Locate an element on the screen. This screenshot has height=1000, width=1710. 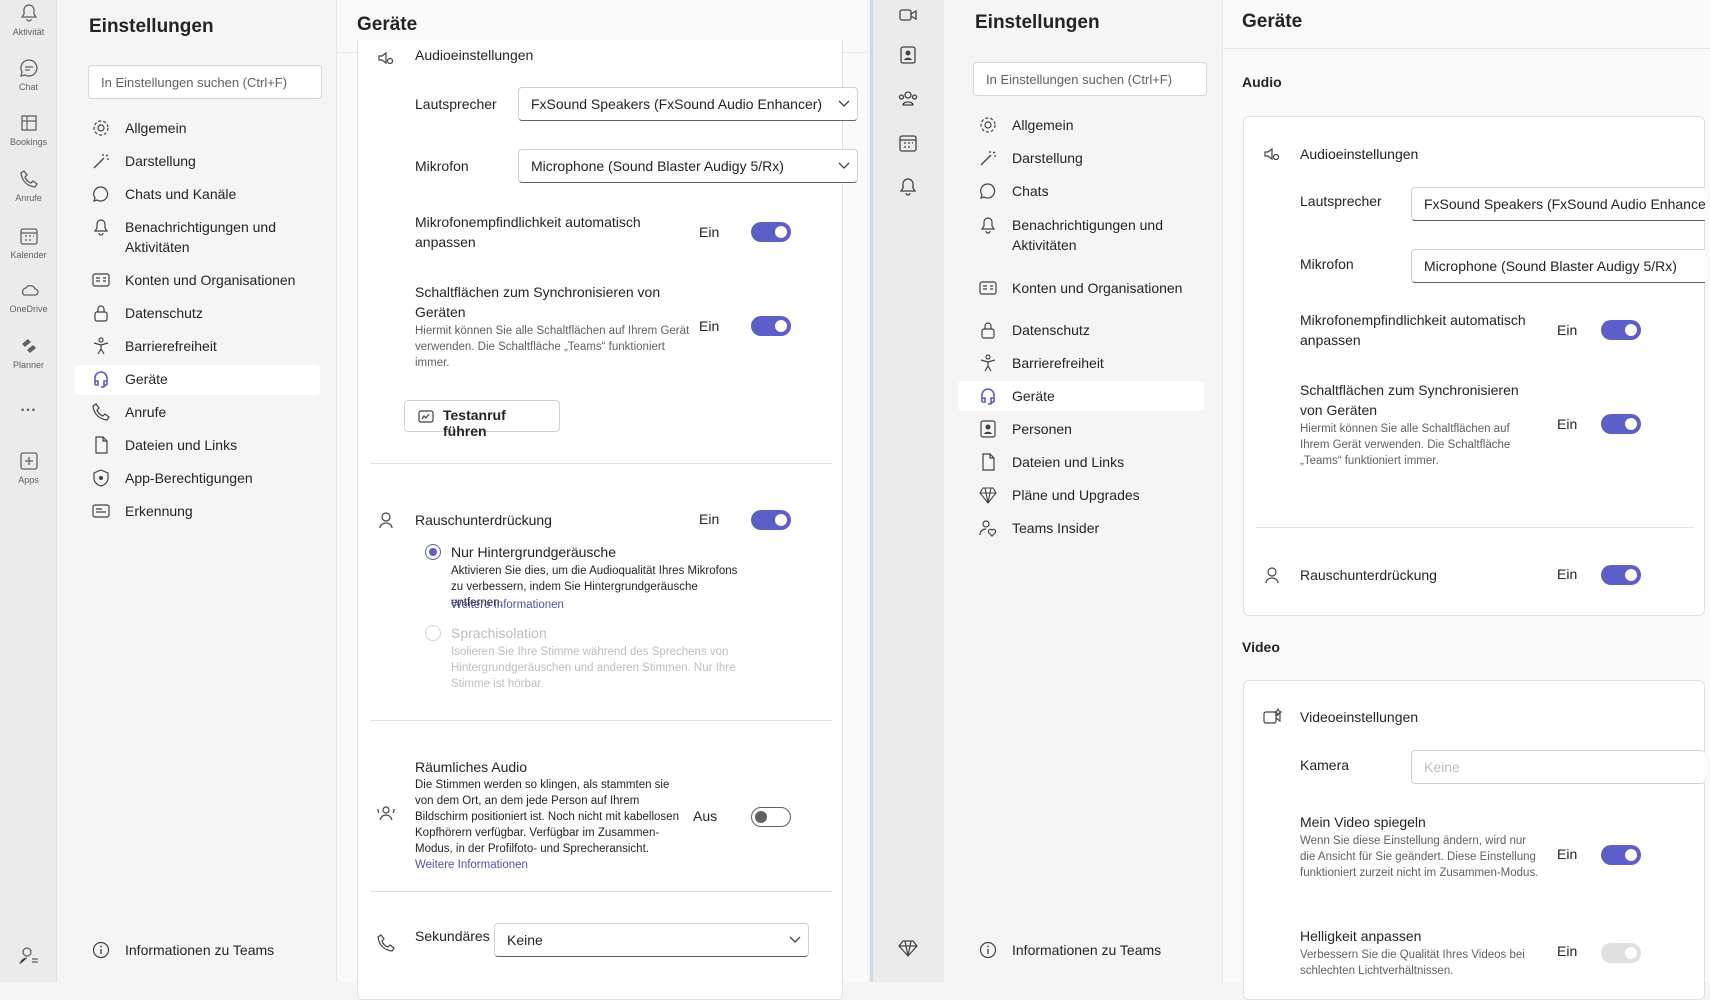
nav-item-anrufe: Anrufe is located at coordinates (198, 412).